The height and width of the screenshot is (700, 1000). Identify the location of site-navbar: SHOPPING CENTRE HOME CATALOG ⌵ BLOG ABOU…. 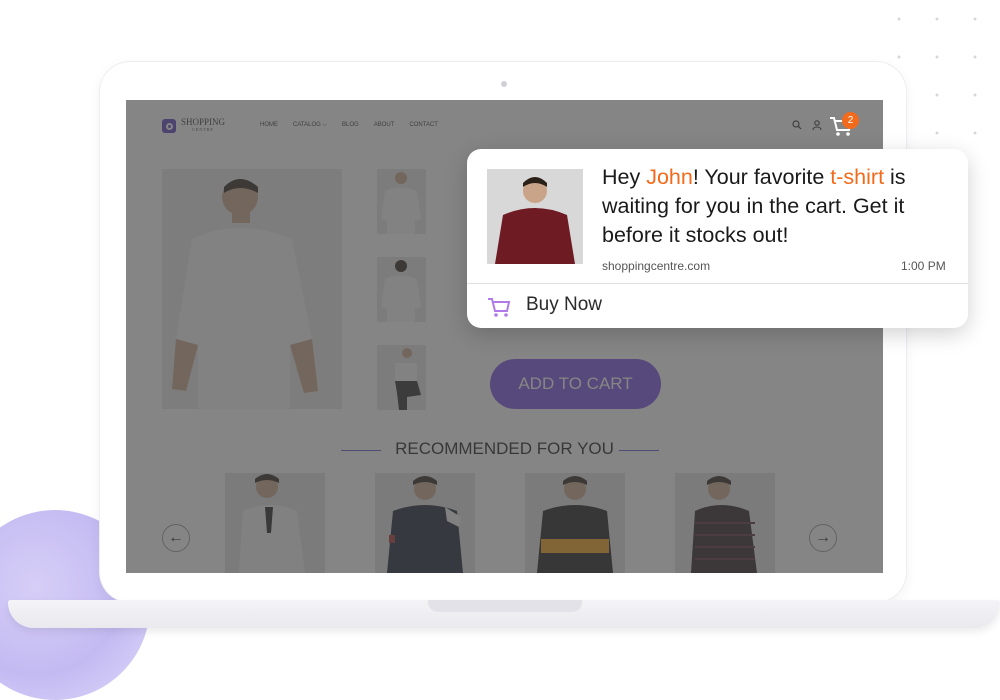
(504, 126).